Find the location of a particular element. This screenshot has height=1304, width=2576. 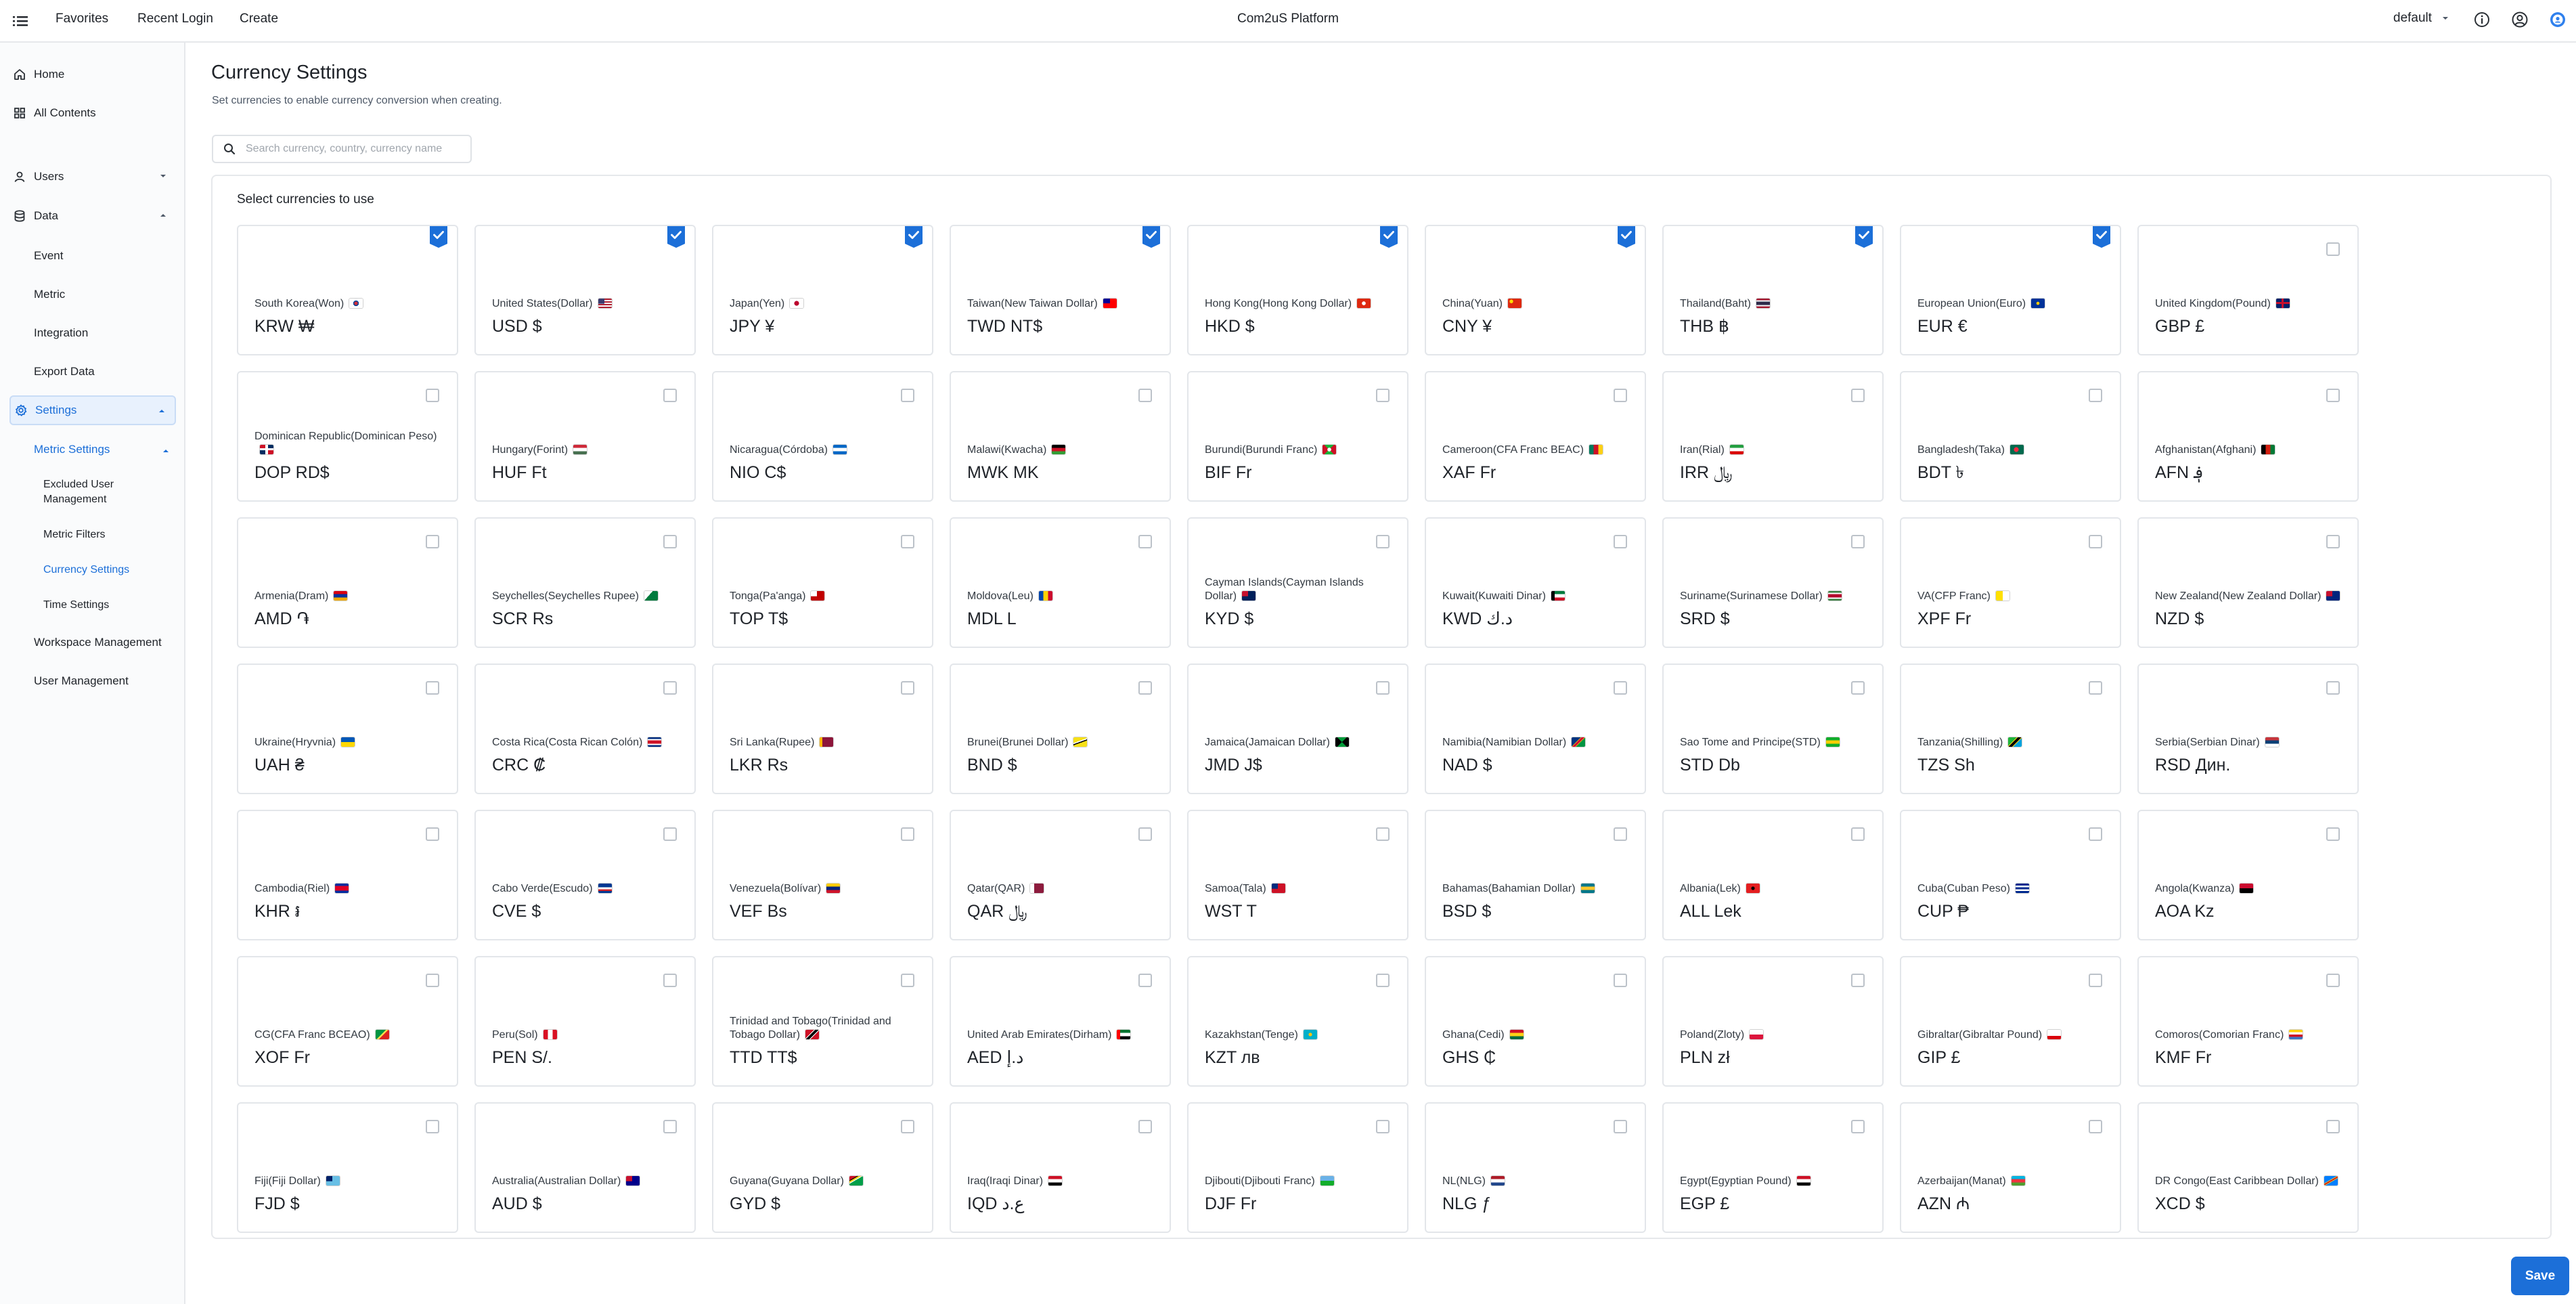

search-field is located at coordinates (342, 149).